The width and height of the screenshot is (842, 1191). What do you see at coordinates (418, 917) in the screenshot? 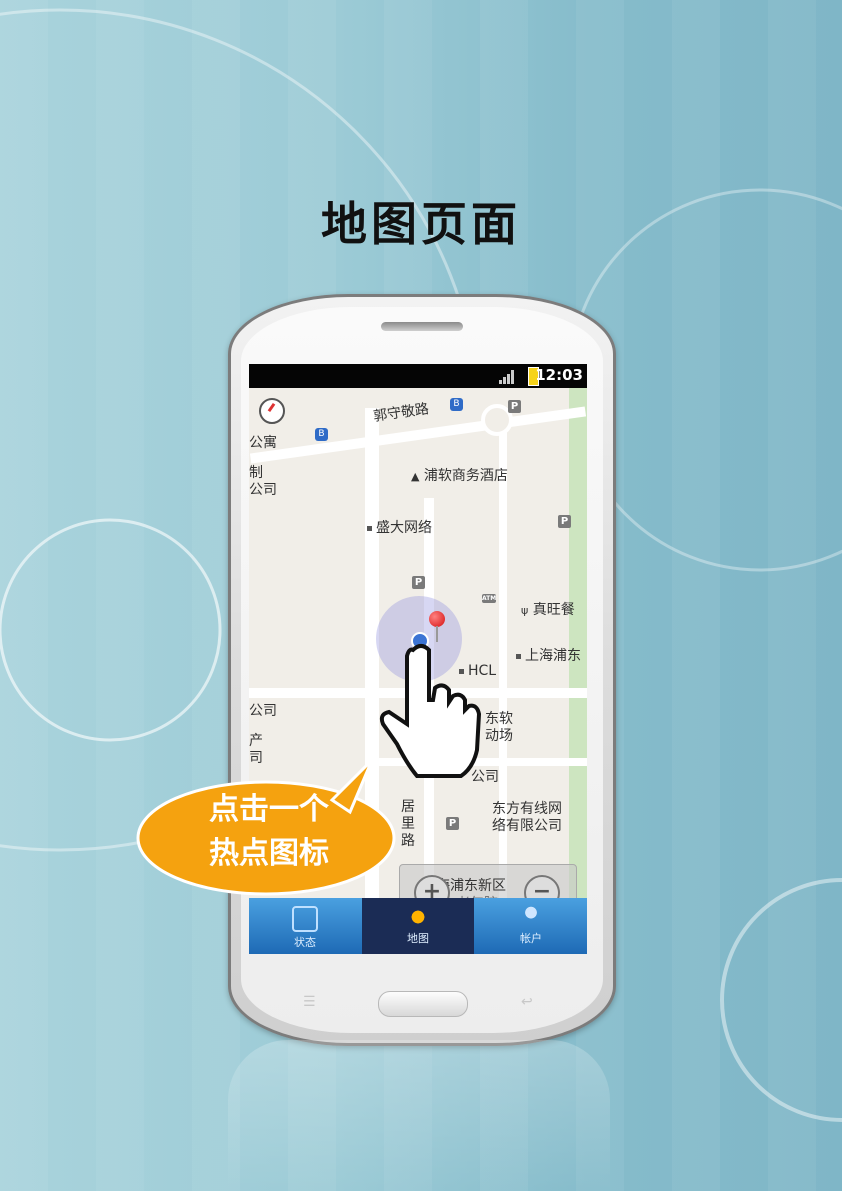
I see `map-tab-icon` at bounding box center [418, 917].